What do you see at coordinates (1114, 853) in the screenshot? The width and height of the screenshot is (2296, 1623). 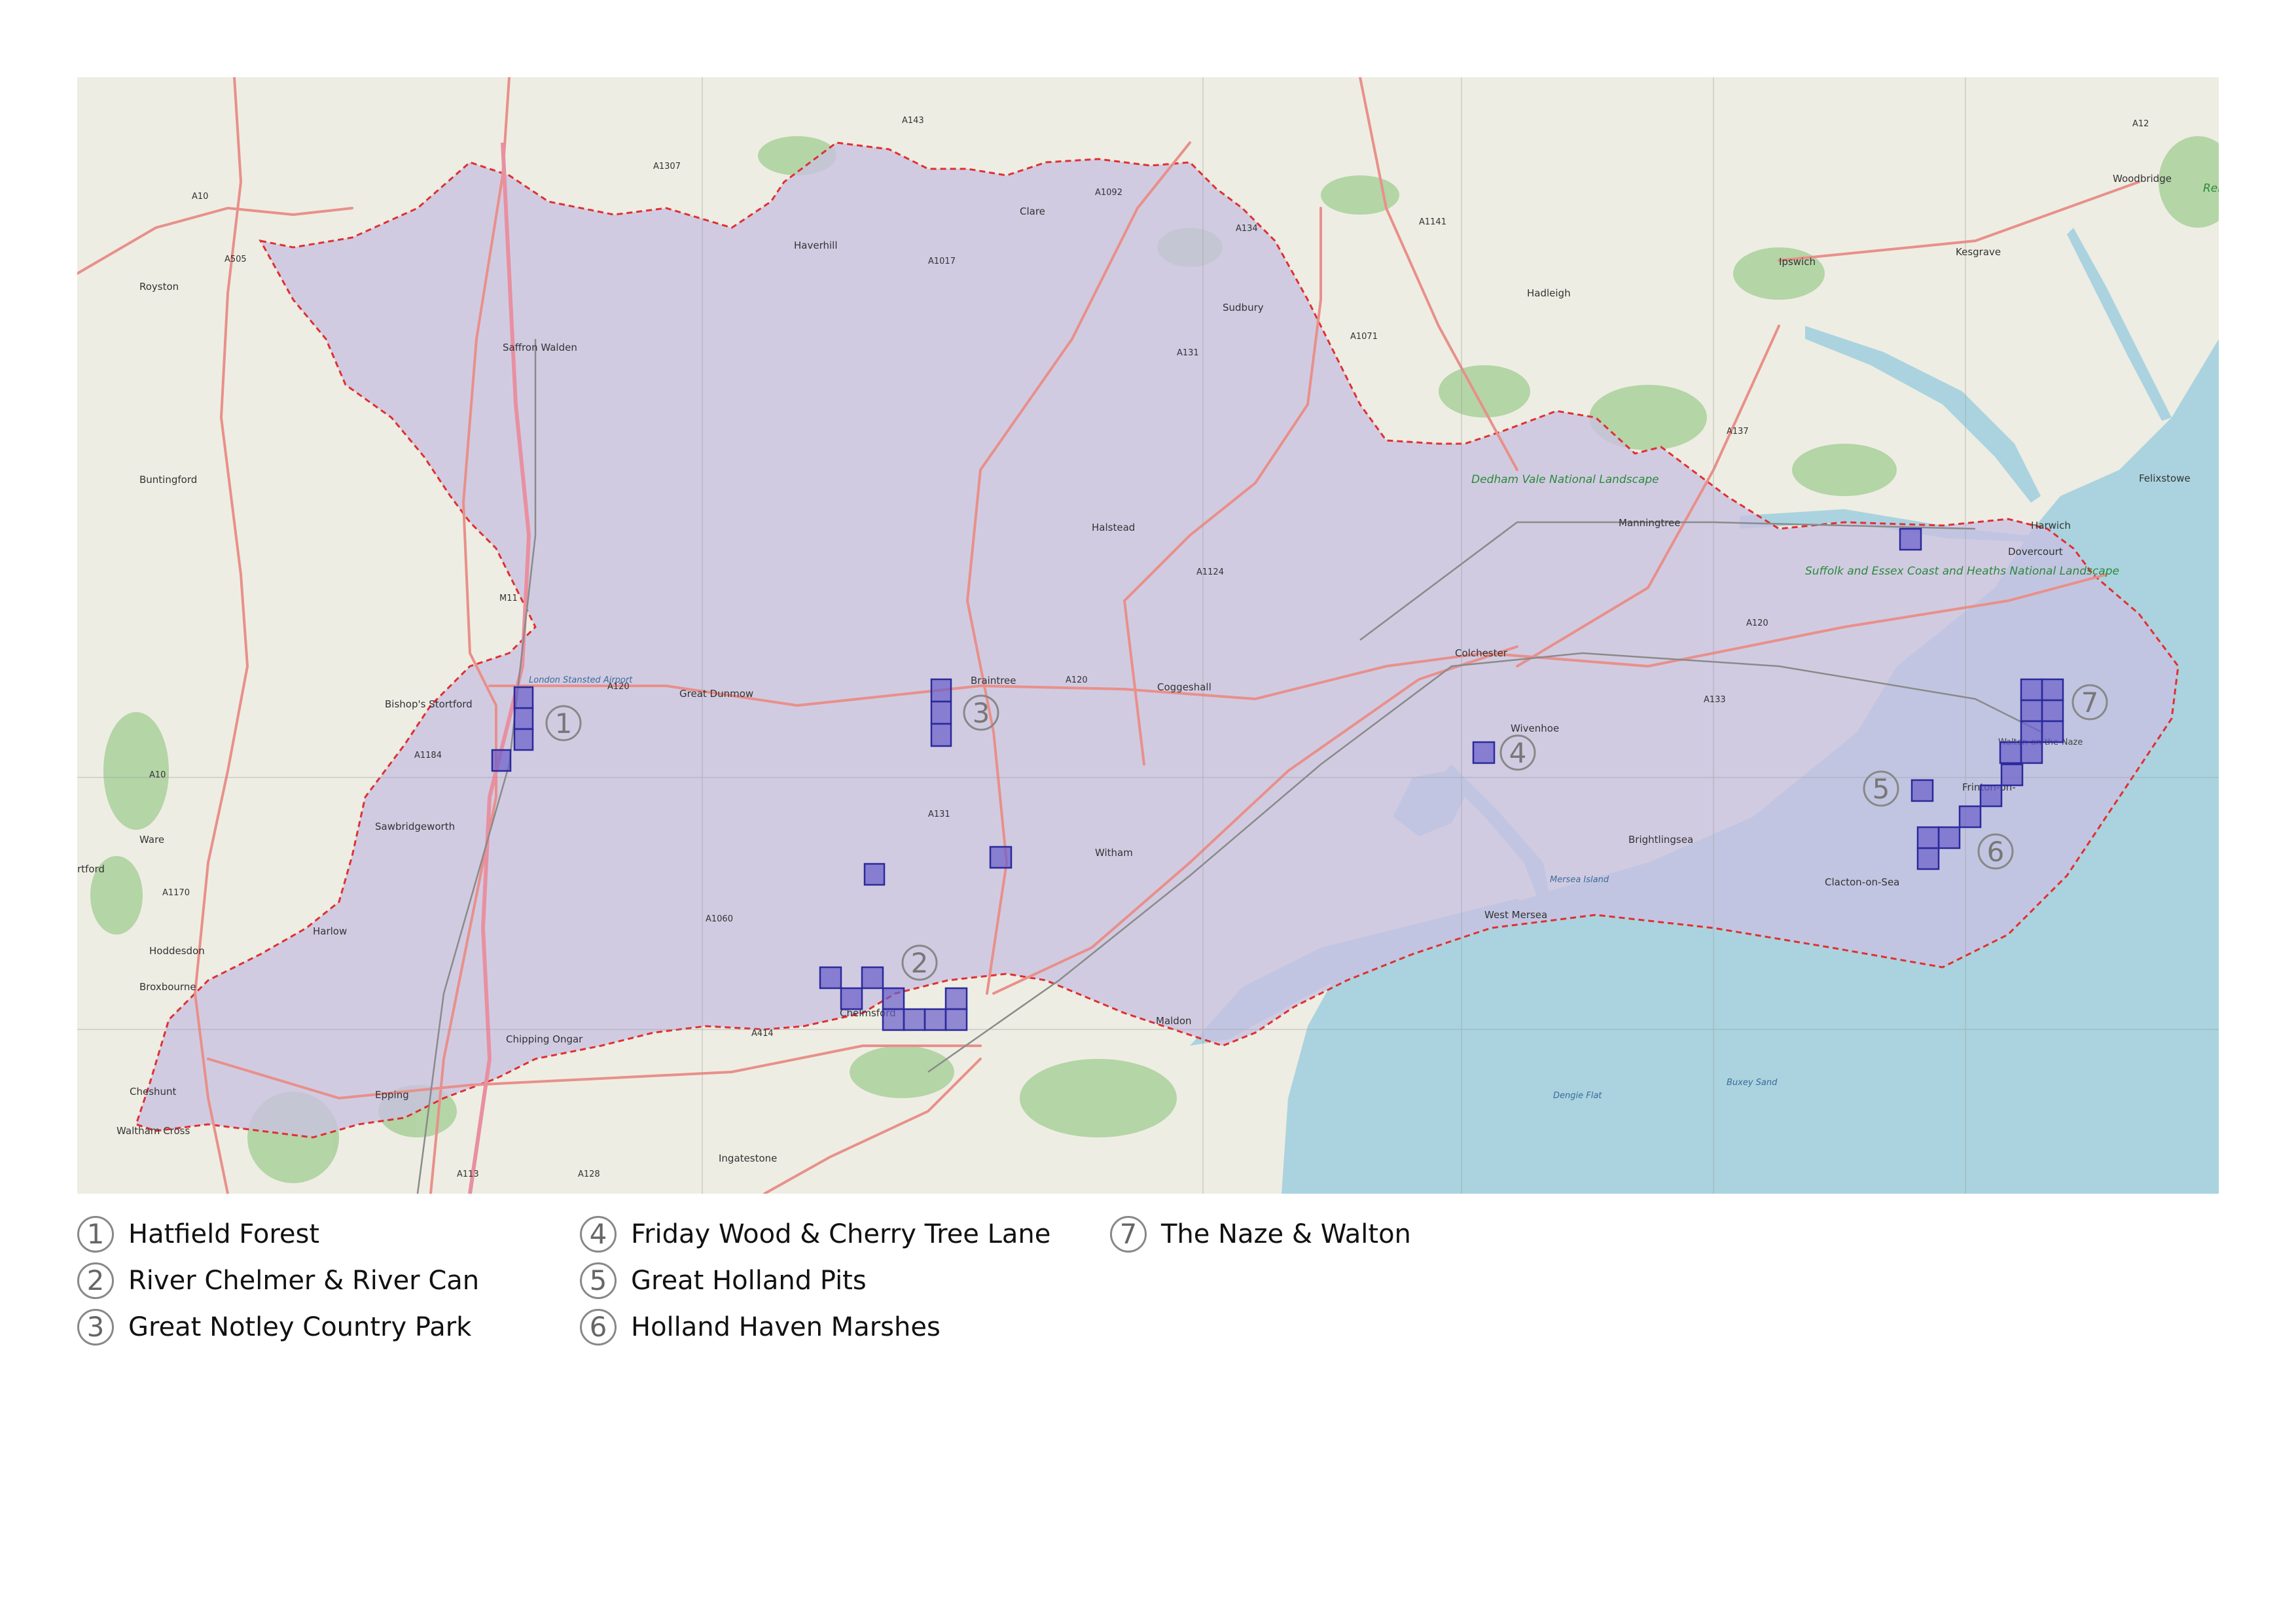 I see `label-witham: Witham` at bounding box center [1114, 853].